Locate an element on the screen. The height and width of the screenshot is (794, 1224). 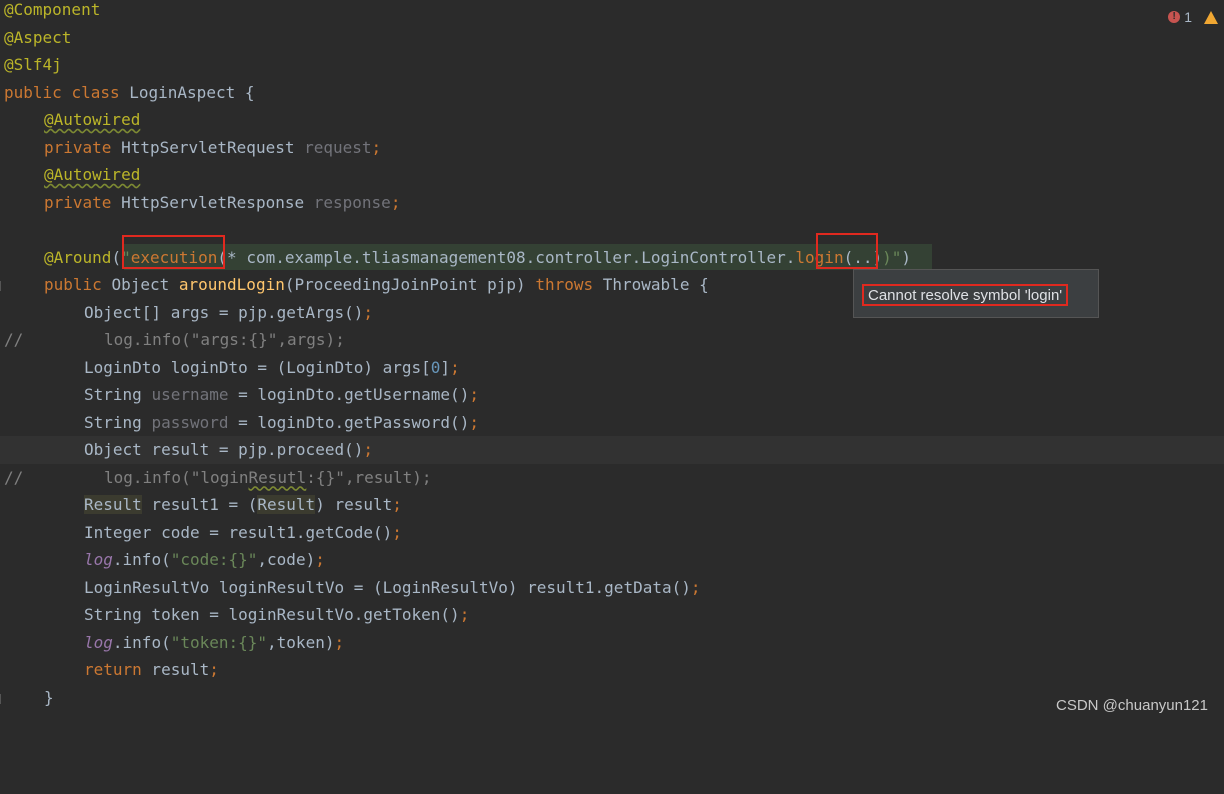
error-icon: ! is located at coordinates (1174, 17).